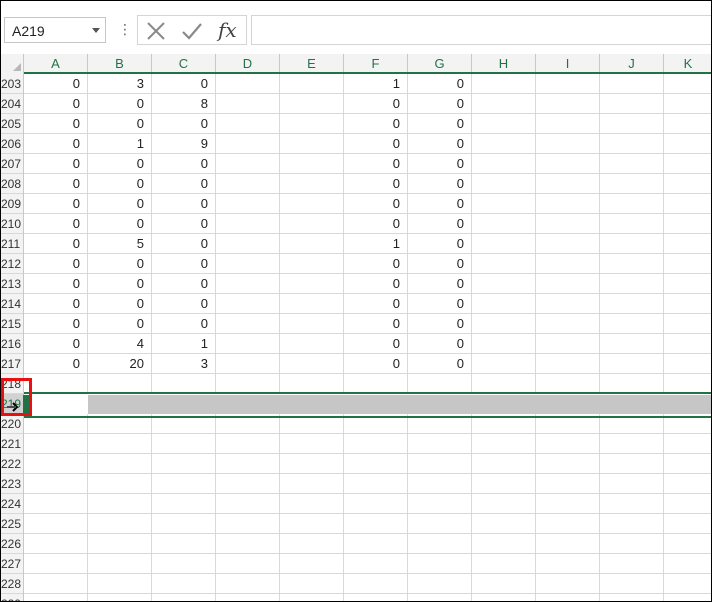 The width and height of the screenshot is (712, 602). Describe the element at coordinates (12, 264) in the screenshot. I see `row-header-212: 212` at that location.